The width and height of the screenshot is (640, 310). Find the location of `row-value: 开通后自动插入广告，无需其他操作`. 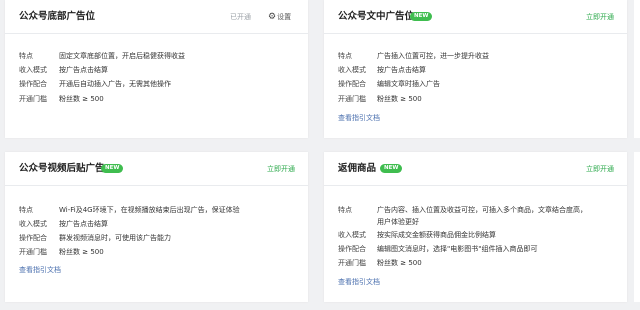

row-value: 开通后自动插入广告，无需其他操作 is located at coordinates (115, 84).